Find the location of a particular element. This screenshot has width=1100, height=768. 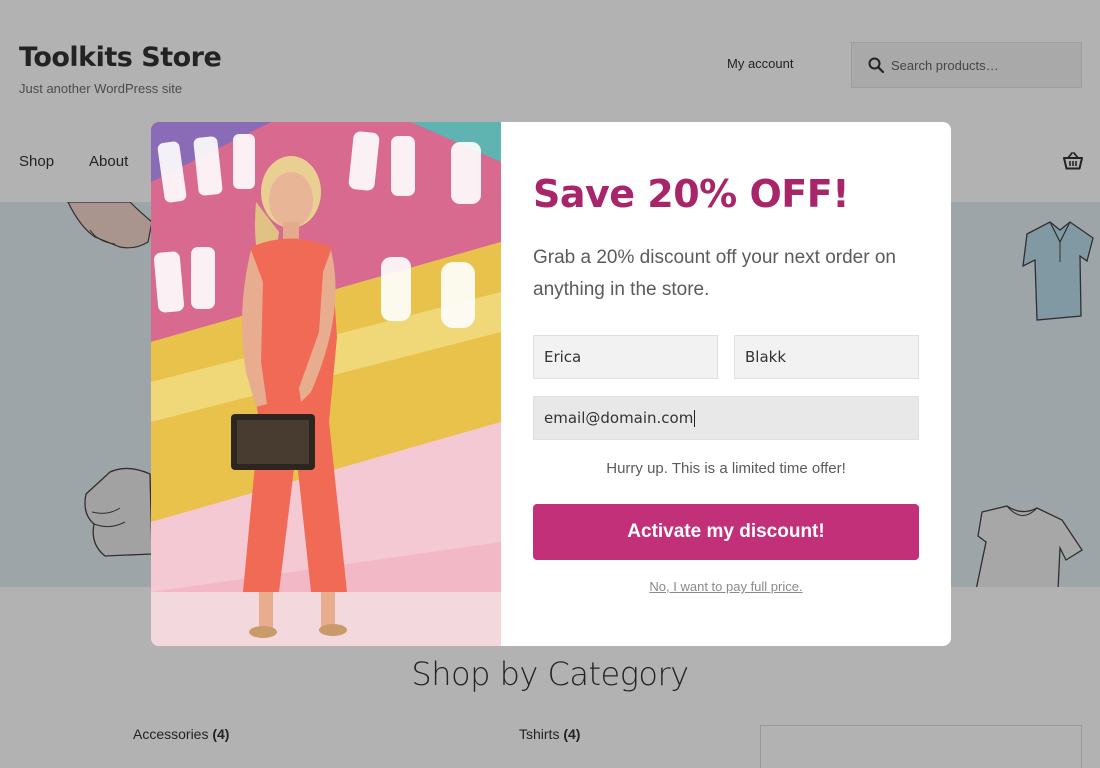

text-cursor is located at coordinates (695, 418).